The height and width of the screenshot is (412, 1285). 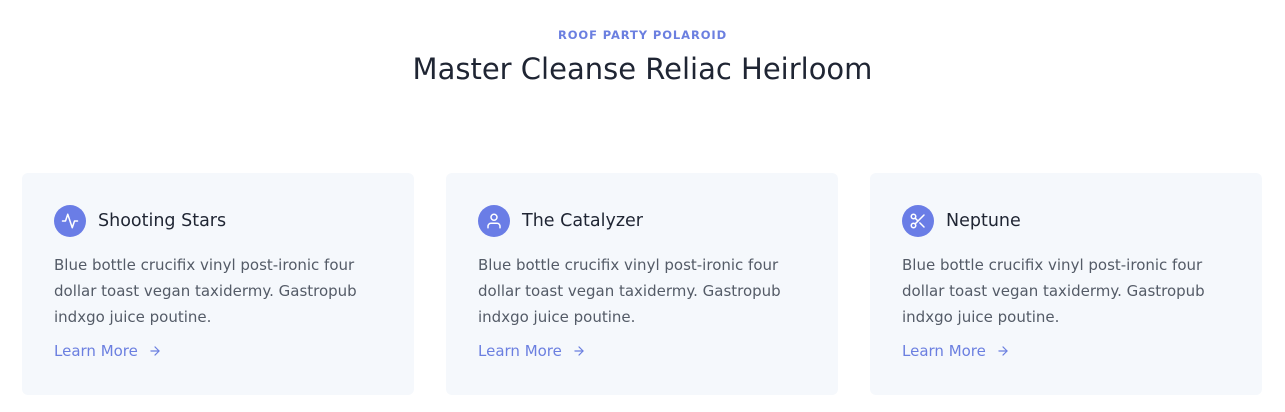 I want to click on card-header: Shooting Stars, so click(x=218, y=221).